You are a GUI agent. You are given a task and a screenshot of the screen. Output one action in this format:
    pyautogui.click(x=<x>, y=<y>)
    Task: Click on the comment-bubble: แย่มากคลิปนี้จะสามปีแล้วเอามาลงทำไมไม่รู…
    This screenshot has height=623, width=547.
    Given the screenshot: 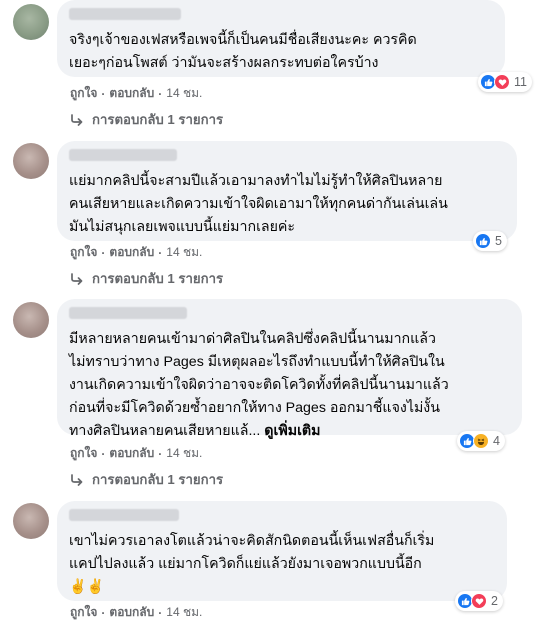 What is the action you would take?
    pyautogui.click(x=287, y=191)
    